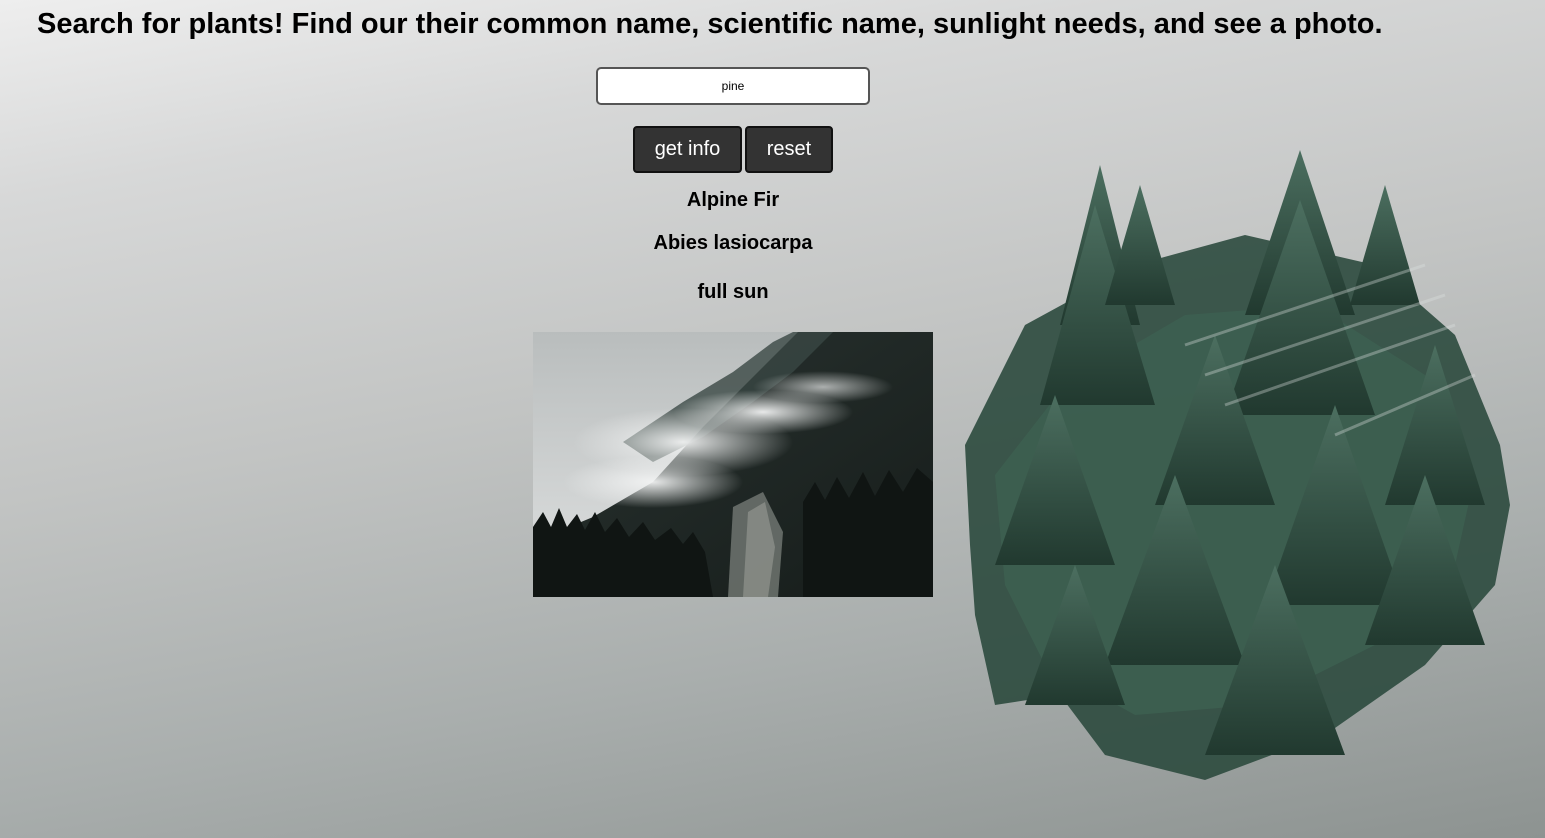 Image resolution: width=1545 pixels, height=838 pixels. Describe the element at coordinates (733, 292) in the screenshot. I see `sunlight-needs: full sun` at that location.